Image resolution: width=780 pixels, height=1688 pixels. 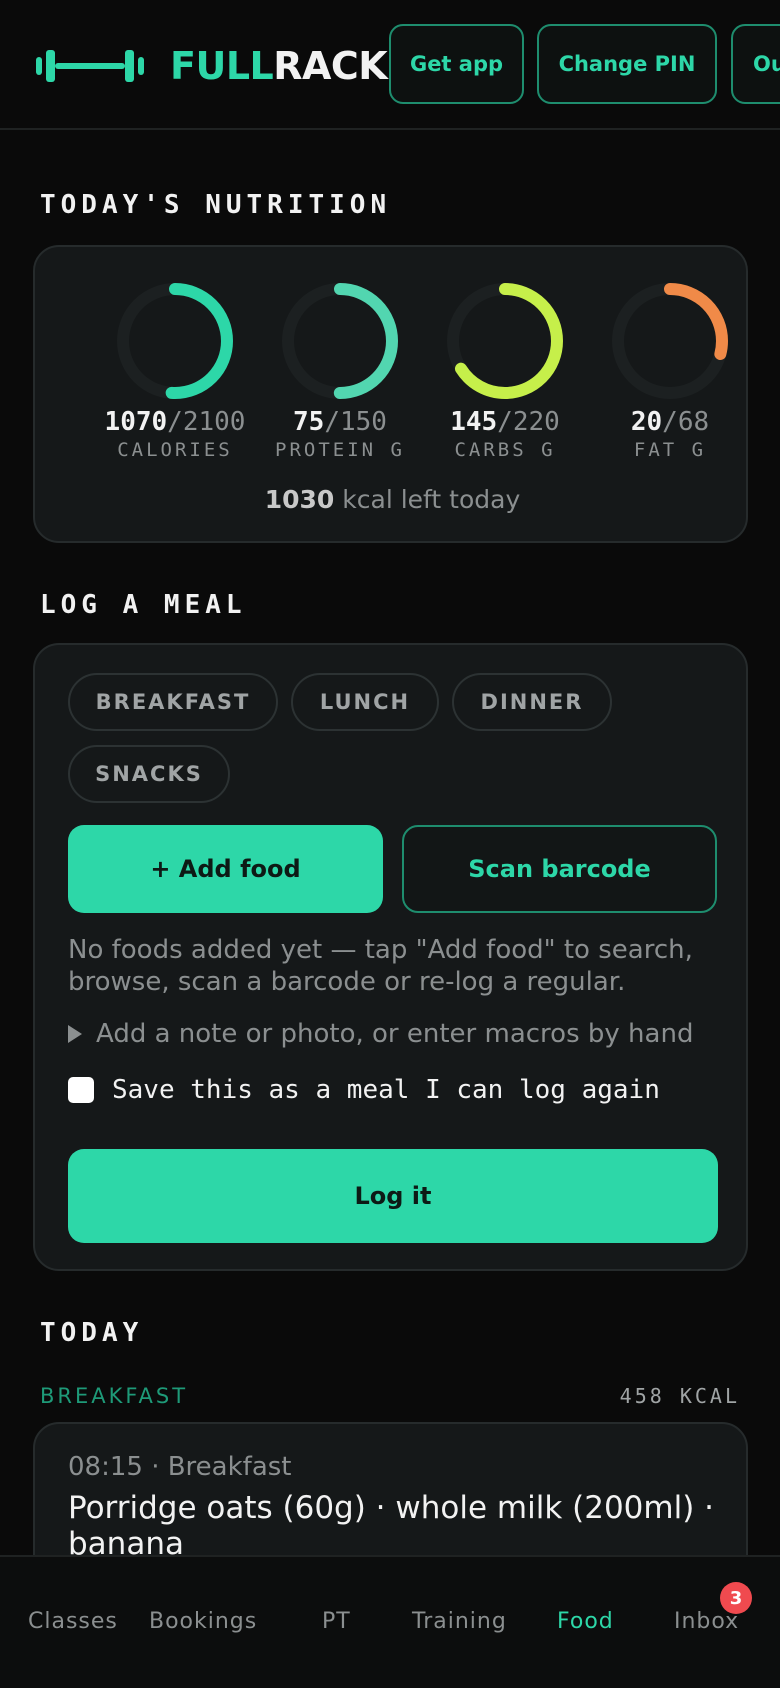 What do you see at coordinates (216, 205) in the screenshot?
I see `nutrition-section-title: TODAY'S NUTRITION` at bounding box center [216, 205].